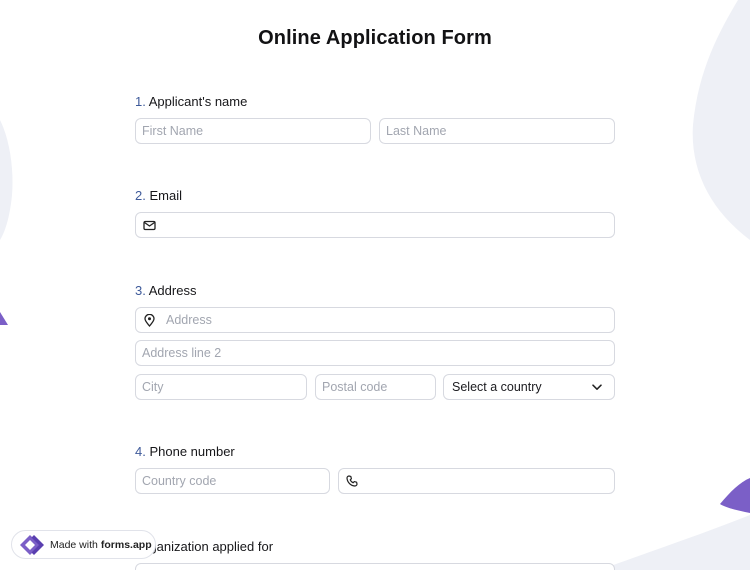 The width and height of the screenshot is (750, 570). What do you see at coordinates (149, 320) in the screenshot?
I see `map-pin-icon` at bounding box center [149, 320].